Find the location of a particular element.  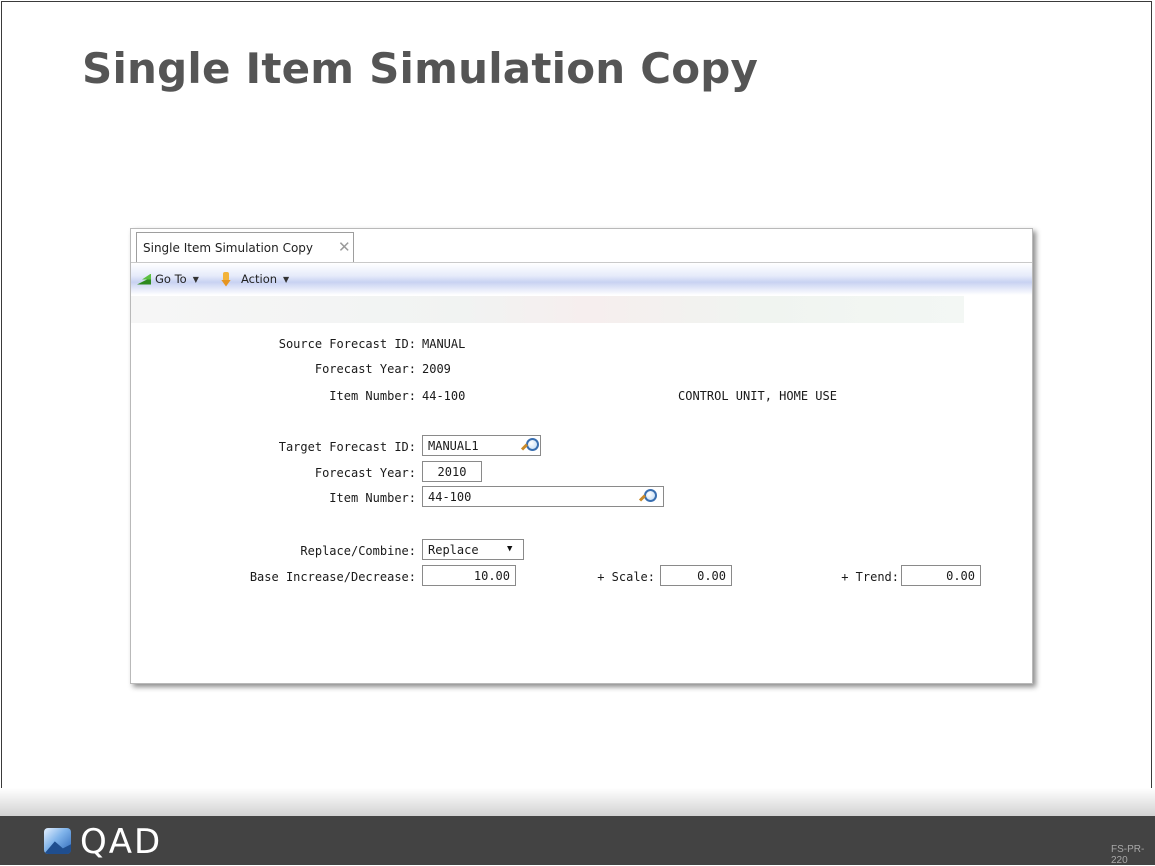

tab-single-item-simulation-copy: Single Item Simulation Copy ✕ is located at coordinates (245, 247).